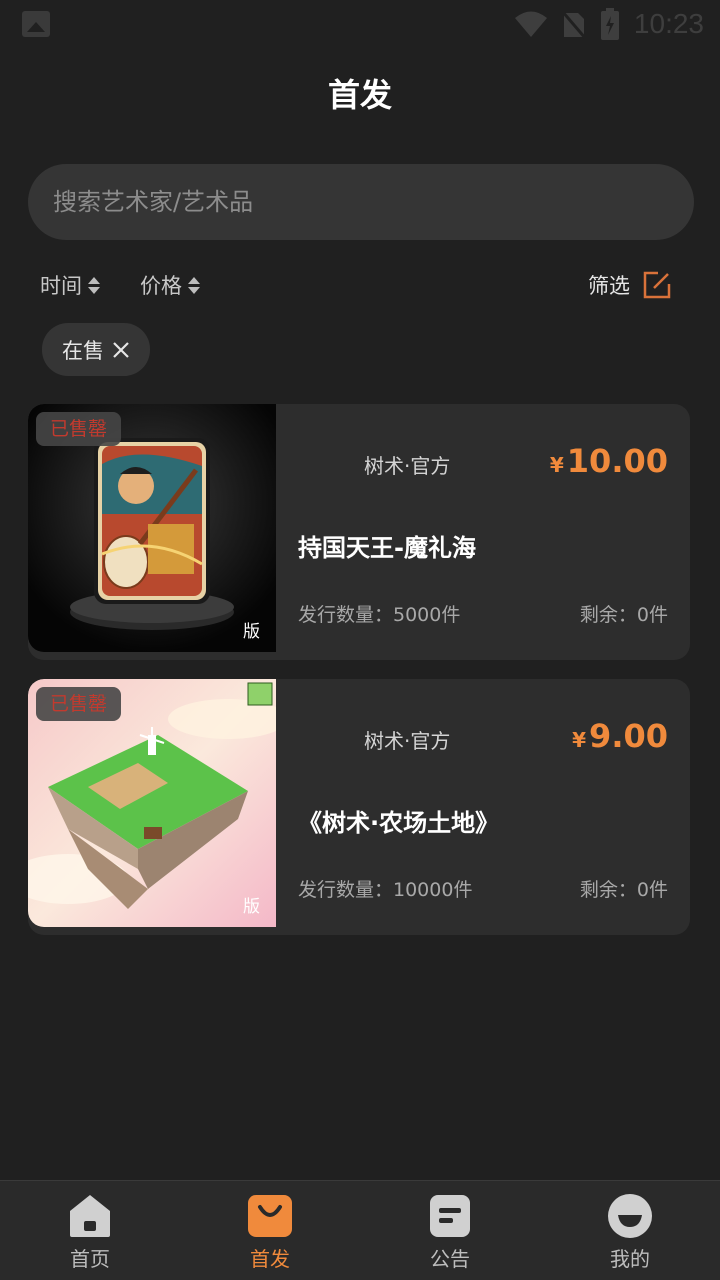  I want to click on product-name: 持国天王-魔礼海, so click(387, 548).